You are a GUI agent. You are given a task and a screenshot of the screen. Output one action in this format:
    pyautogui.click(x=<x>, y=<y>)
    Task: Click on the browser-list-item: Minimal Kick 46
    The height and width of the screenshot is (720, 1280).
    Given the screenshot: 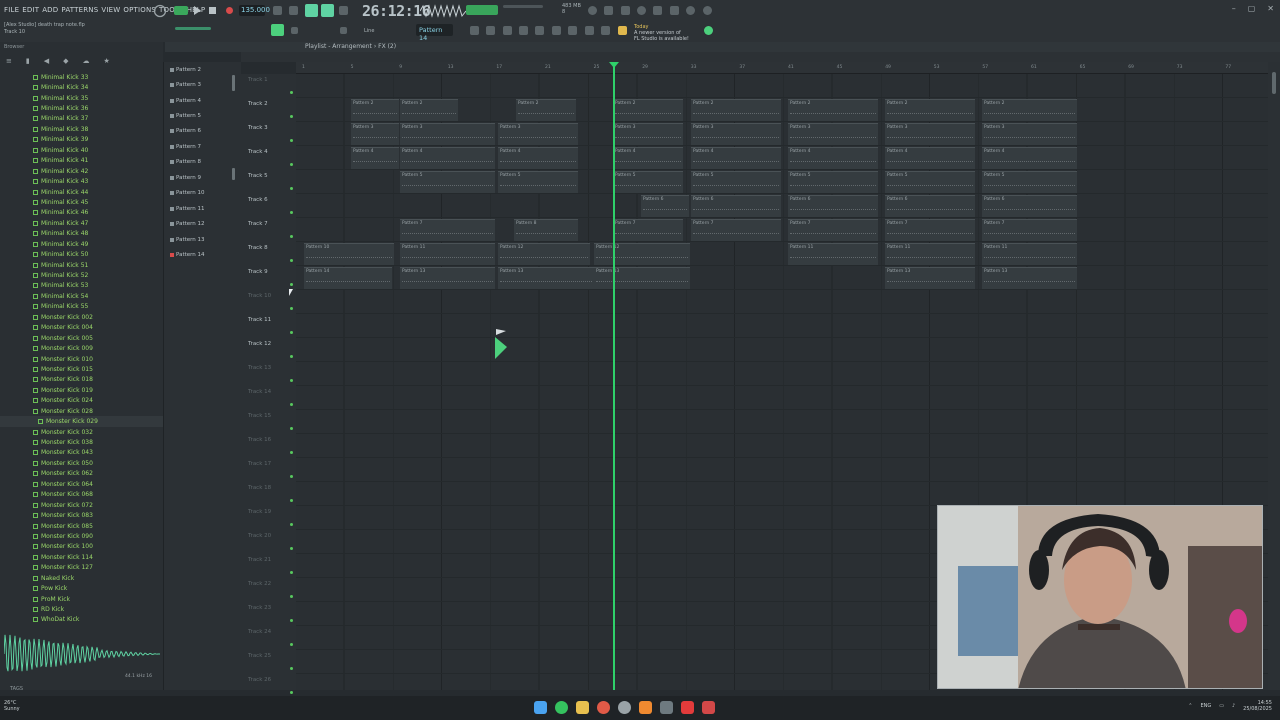 What is the action you would take?
    pyautogui.click(x=81, y=213)
    